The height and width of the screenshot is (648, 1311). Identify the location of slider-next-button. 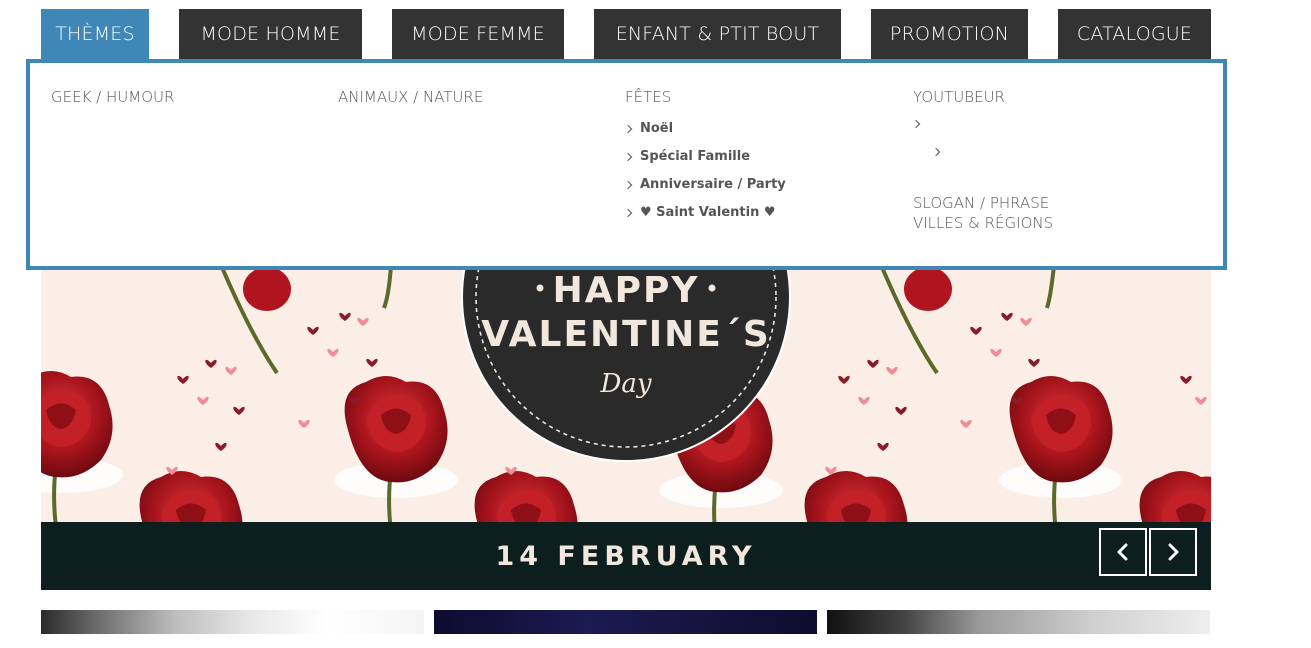
(1173, 552).